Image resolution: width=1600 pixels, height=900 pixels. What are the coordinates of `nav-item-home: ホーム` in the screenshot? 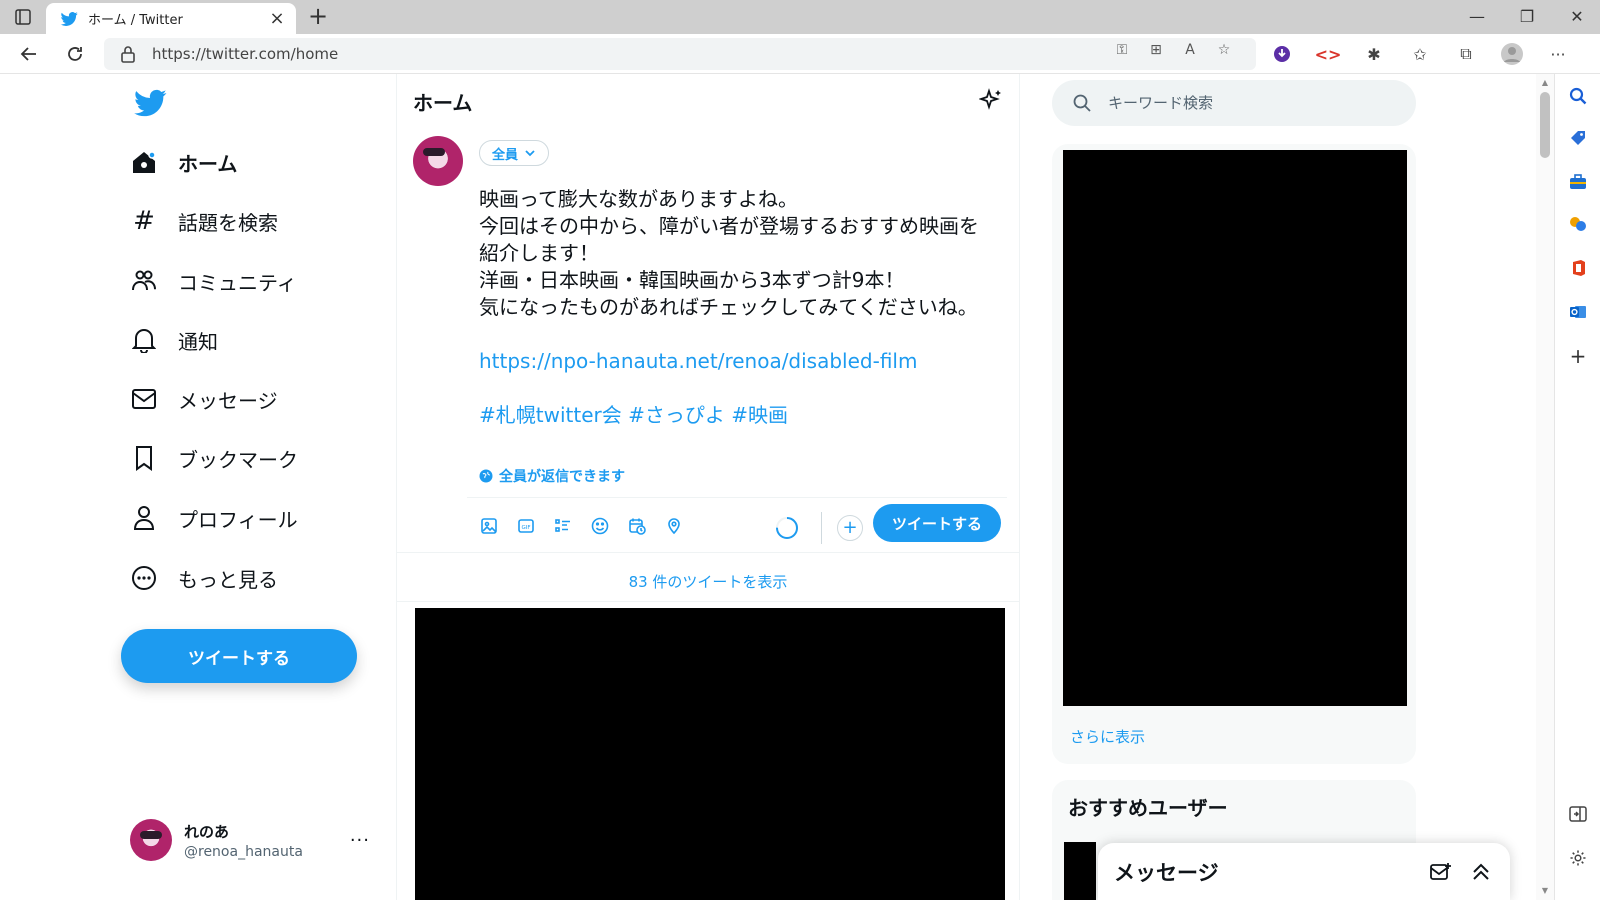 It's located at (183, 162).